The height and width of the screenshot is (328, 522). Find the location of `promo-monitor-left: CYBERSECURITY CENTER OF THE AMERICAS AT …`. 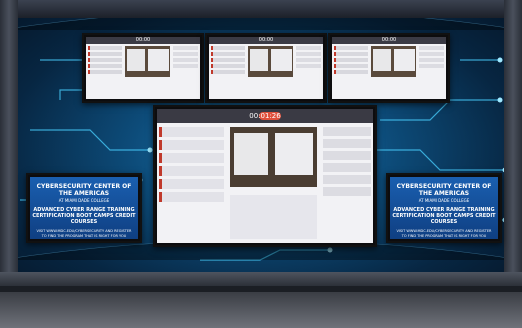

promo-monitor-left: CYBERSECURITY CENTER OF THE AMERICAS AT … is located at coordinates (84, 208).